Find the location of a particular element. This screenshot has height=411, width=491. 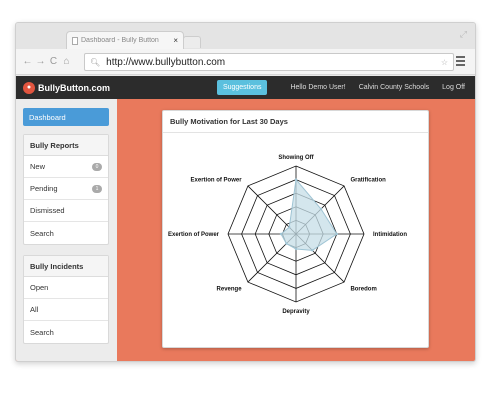

reload-icon: C is located at coordinates (53, 61).